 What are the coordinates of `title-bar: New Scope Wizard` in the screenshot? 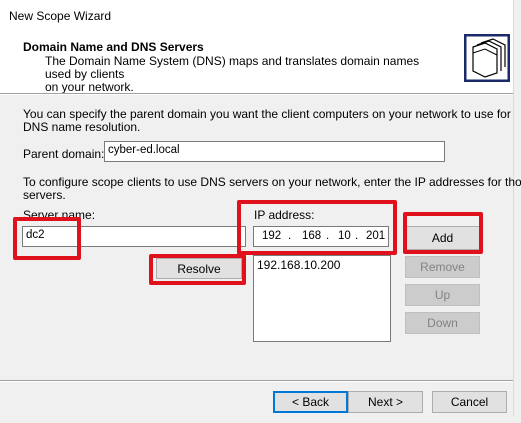 It's located at (260, 15).